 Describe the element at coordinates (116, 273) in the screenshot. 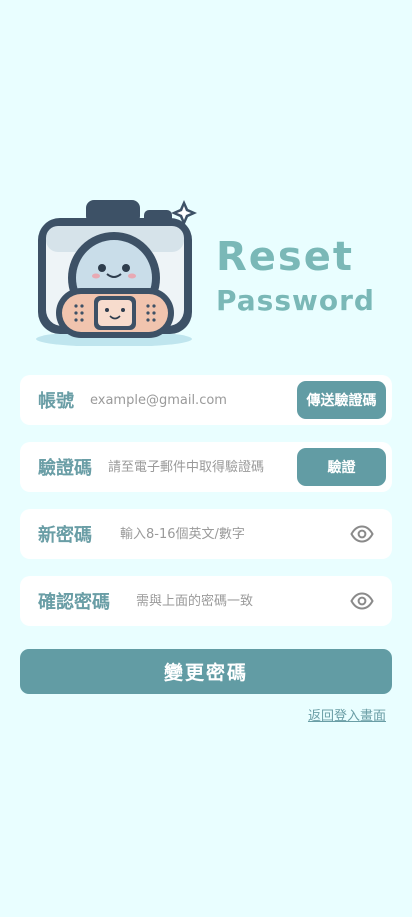

I see `camera-bandage-mascot-icon` at that location.